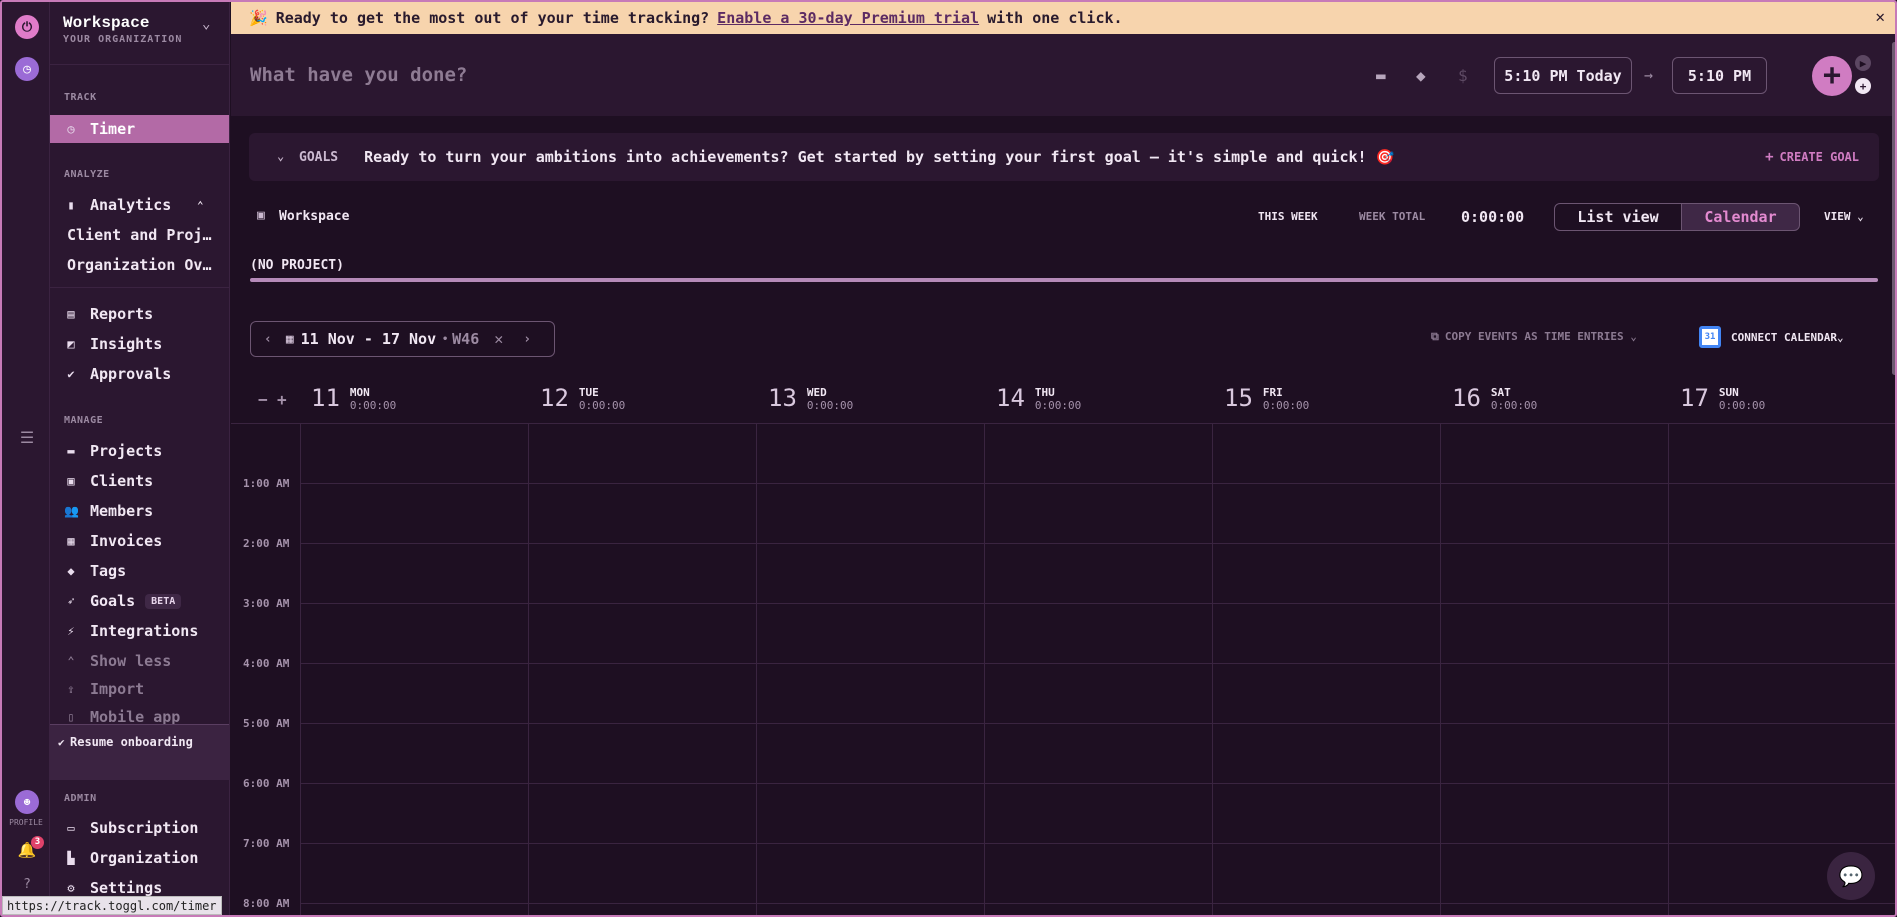  Describe the element at coordinates (139, 374) in the screenshot. I see `sidebar-item-approvals: ✔ Approvals` at that location.